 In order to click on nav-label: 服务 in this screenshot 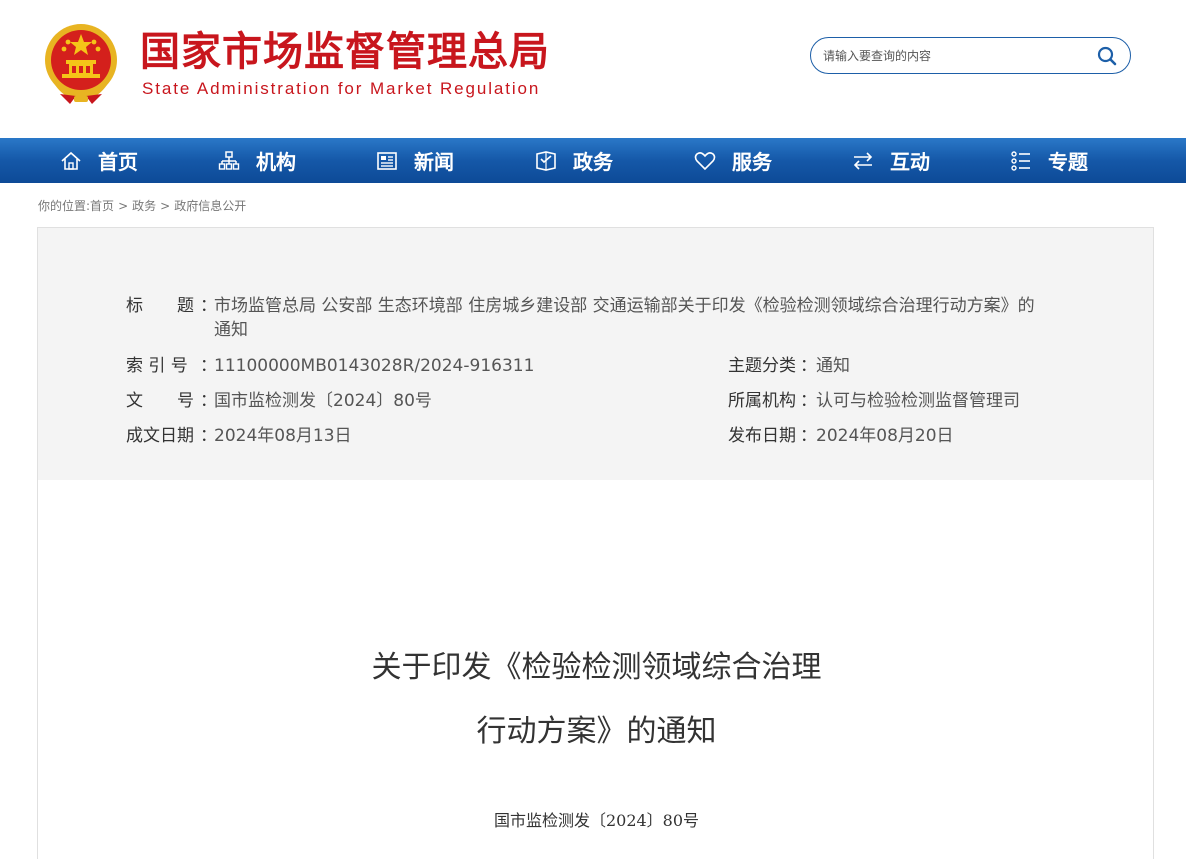, I will do `click(752, 162)`.